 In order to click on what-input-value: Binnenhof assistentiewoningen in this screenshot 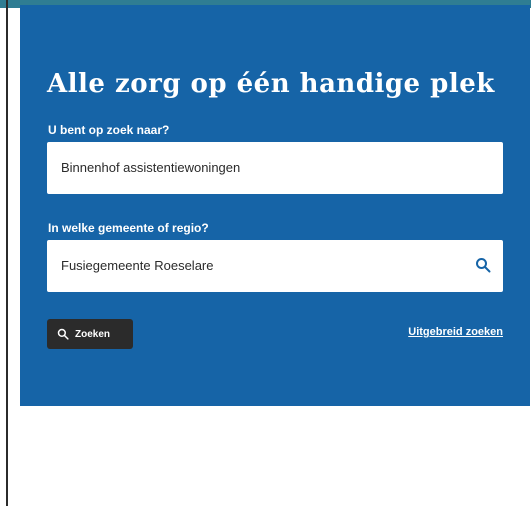, I will do `click(151, 167)`.